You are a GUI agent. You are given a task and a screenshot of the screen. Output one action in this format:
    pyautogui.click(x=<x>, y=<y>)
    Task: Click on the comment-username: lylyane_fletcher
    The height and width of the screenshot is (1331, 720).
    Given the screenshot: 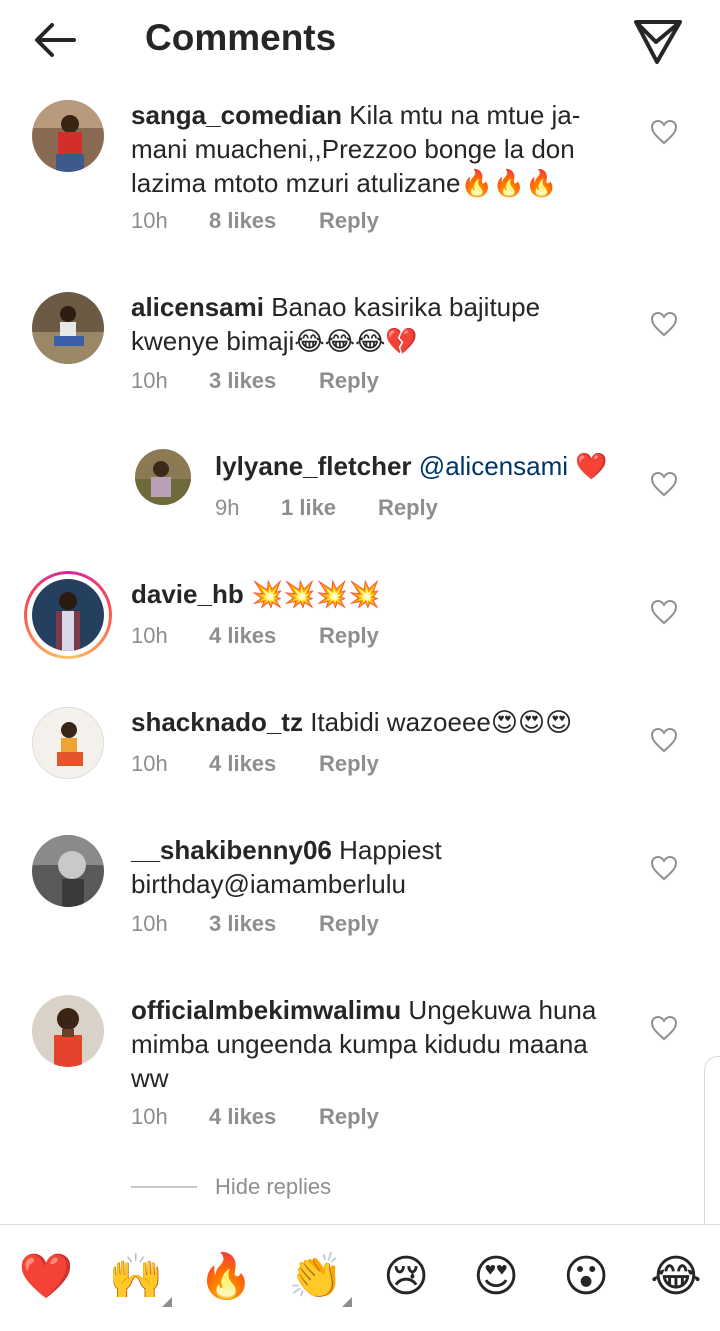 What is the action you would take?
    pyautogui.click(x=313, y=466)
    